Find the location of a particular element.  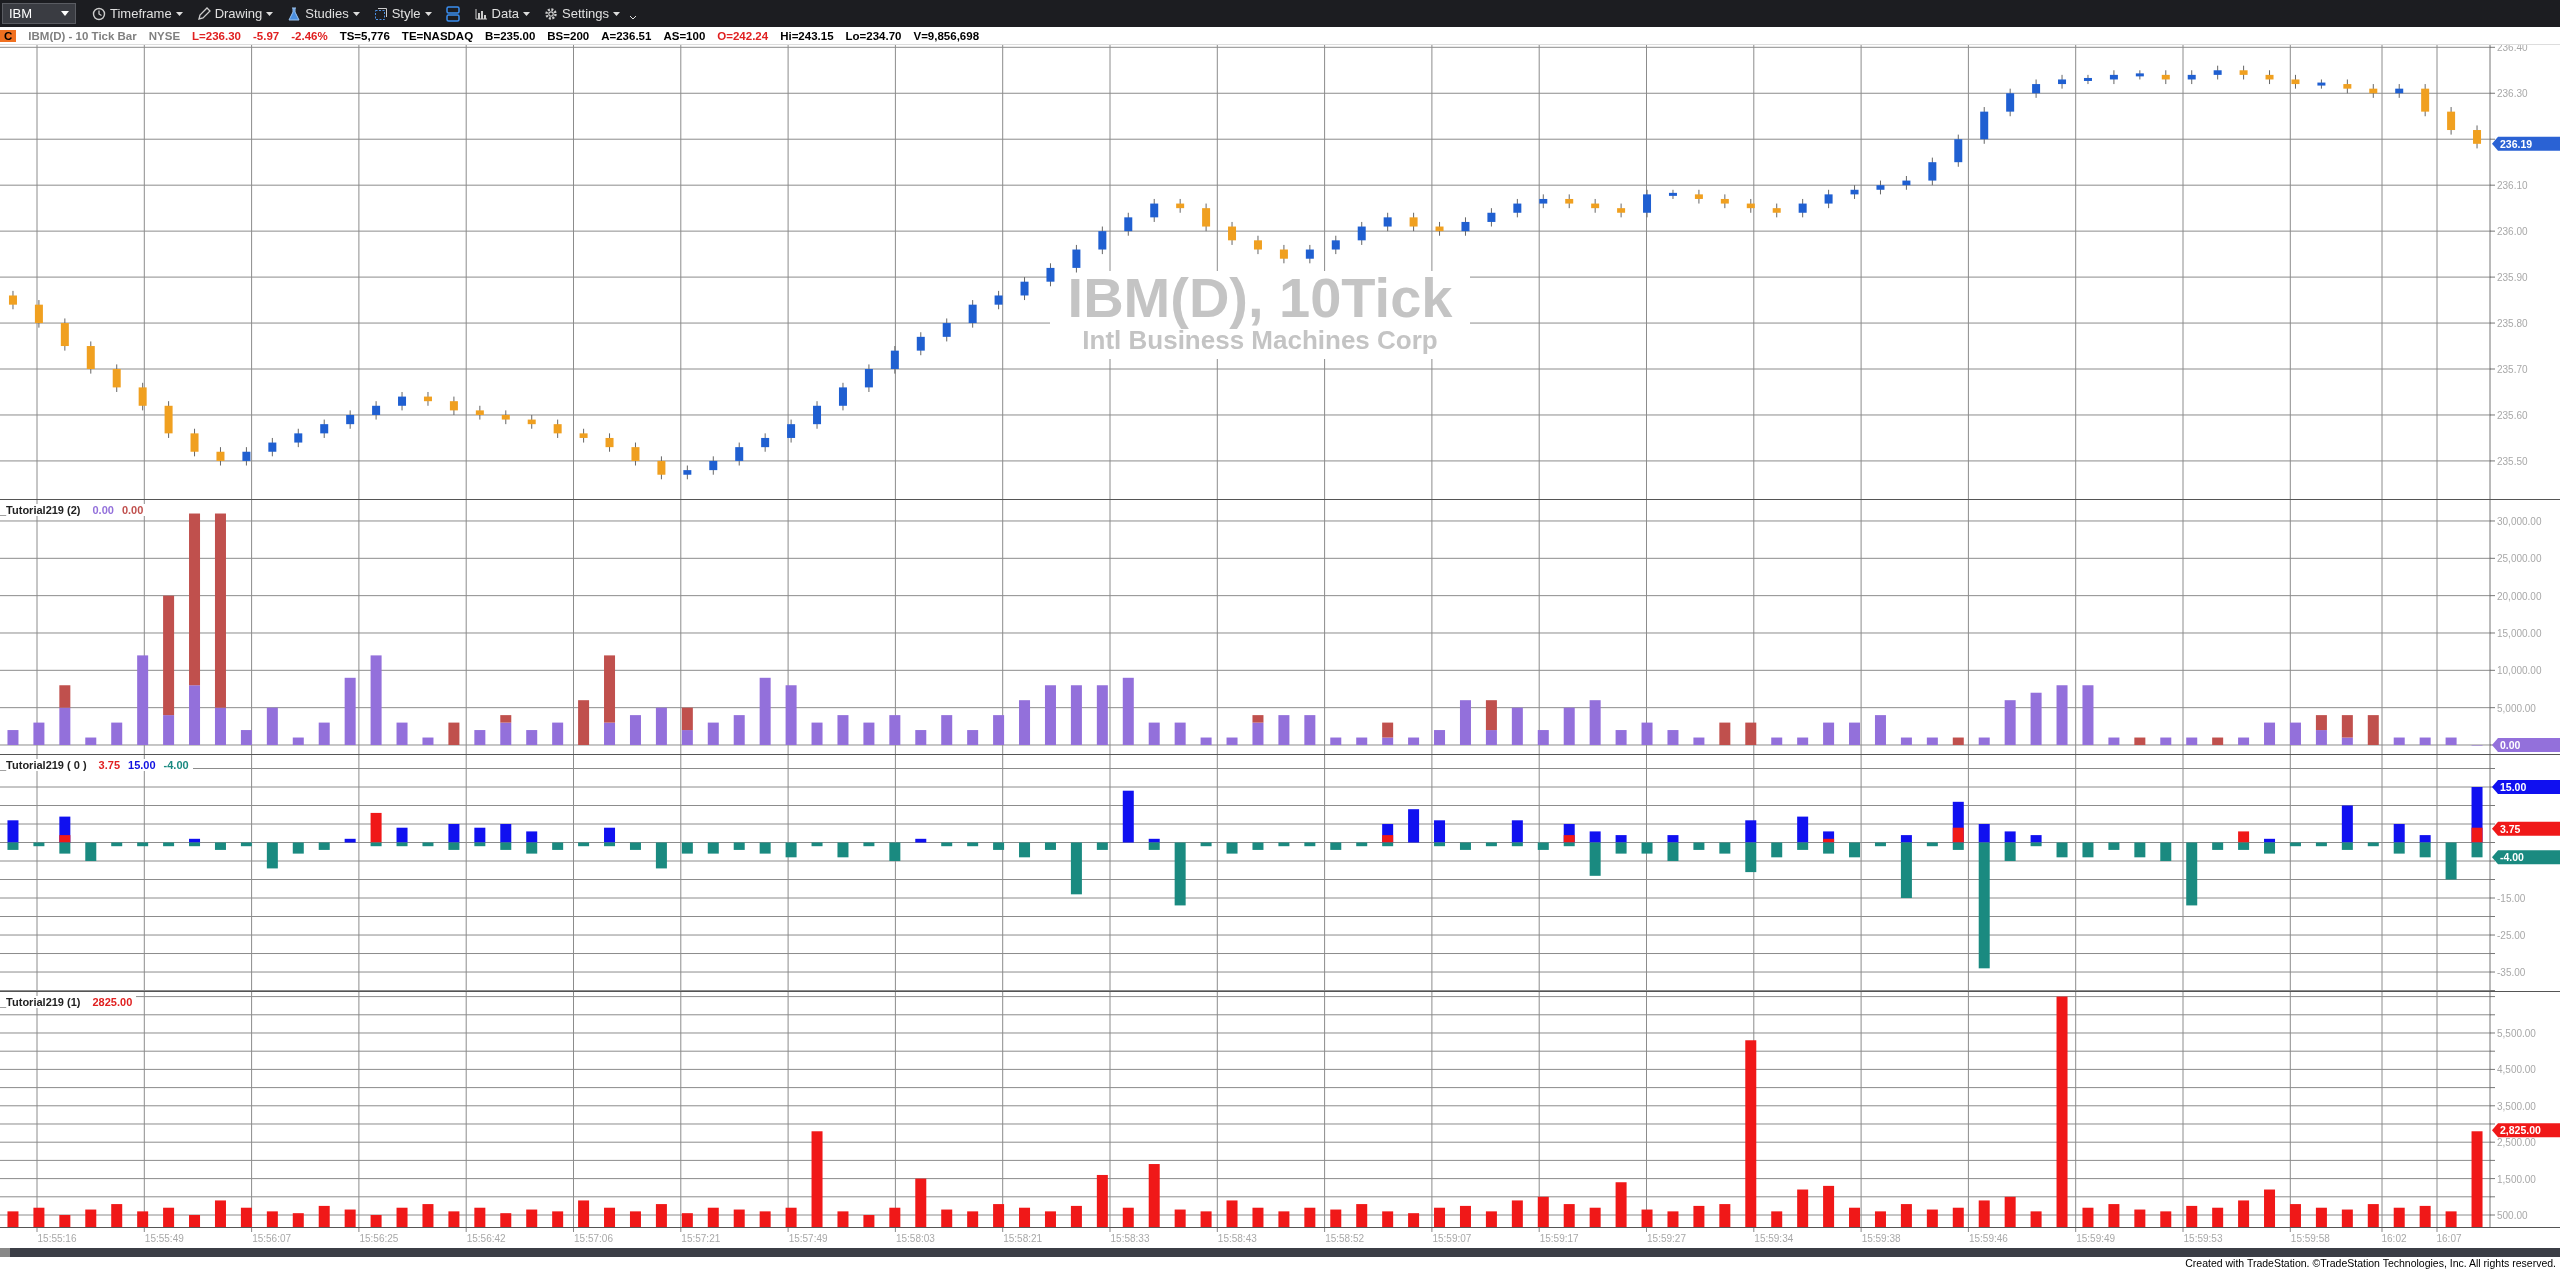

time-label: 15:59:34 is located at coordinates (1774, 1238).